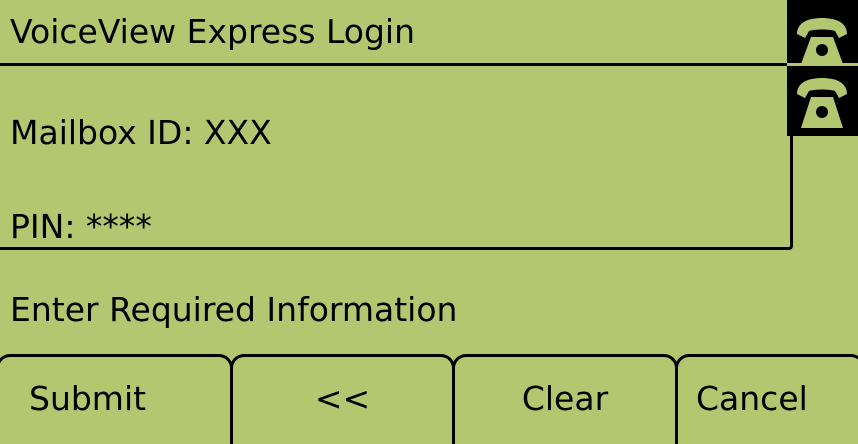  I want to click on back-softkey: <<, so click(342, 399).